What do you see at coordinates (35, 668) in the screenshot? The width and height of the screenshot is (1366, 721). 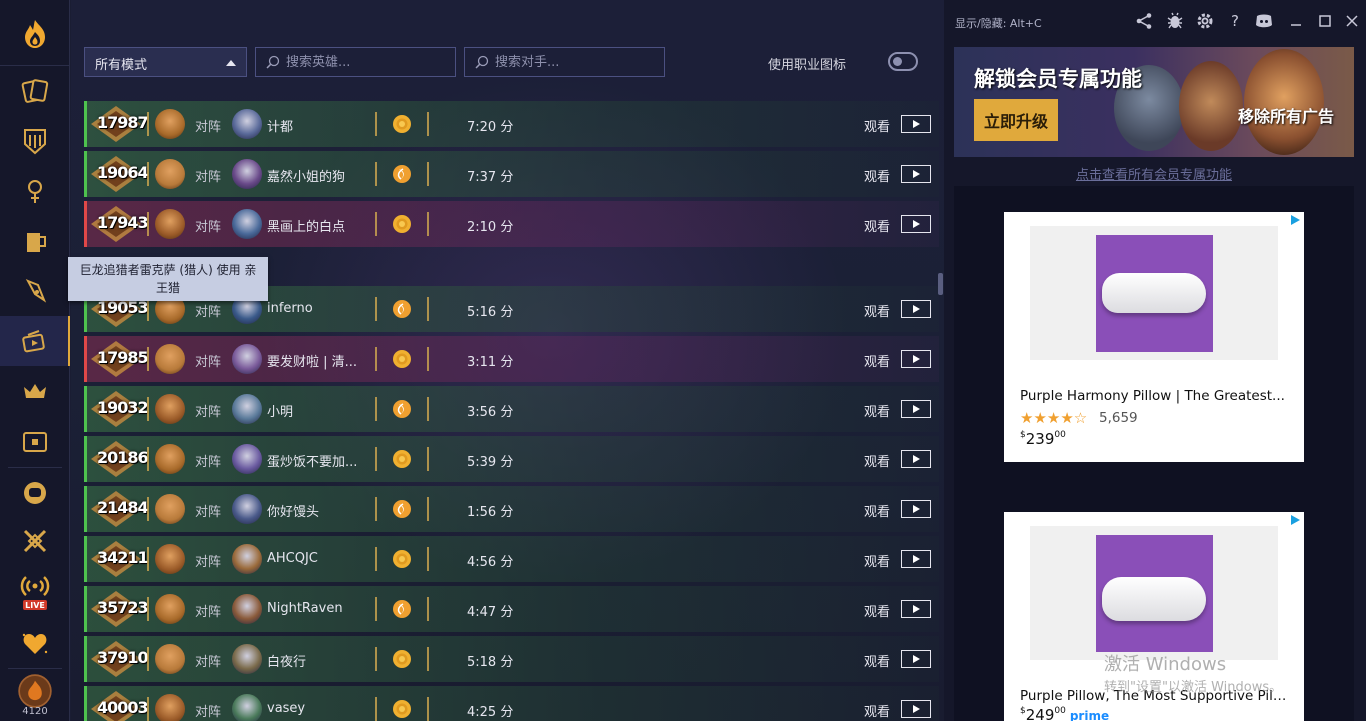 I see `sidebar-divider` at bounding box center [35, 668].